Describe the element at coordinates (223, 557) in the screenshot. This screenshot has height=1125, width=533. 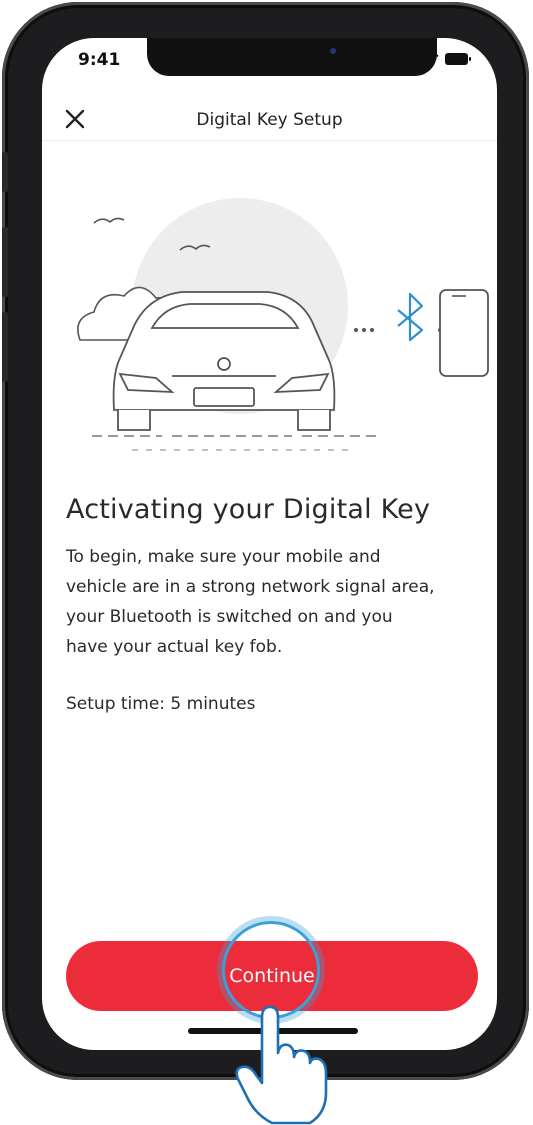
I see `instructions-line: To begin, make sure your mobile and` at that location.